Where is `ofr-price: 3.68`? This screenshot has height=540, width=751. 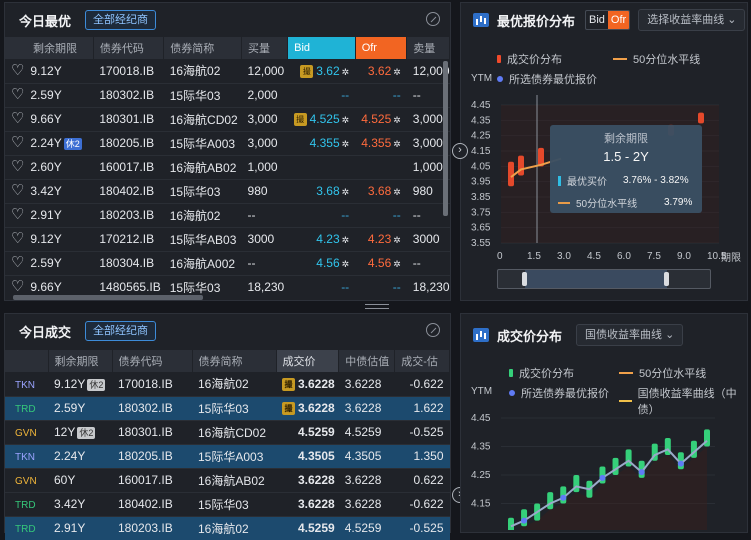 ofr-price: 3.68 is located at coordinates (379, 191).